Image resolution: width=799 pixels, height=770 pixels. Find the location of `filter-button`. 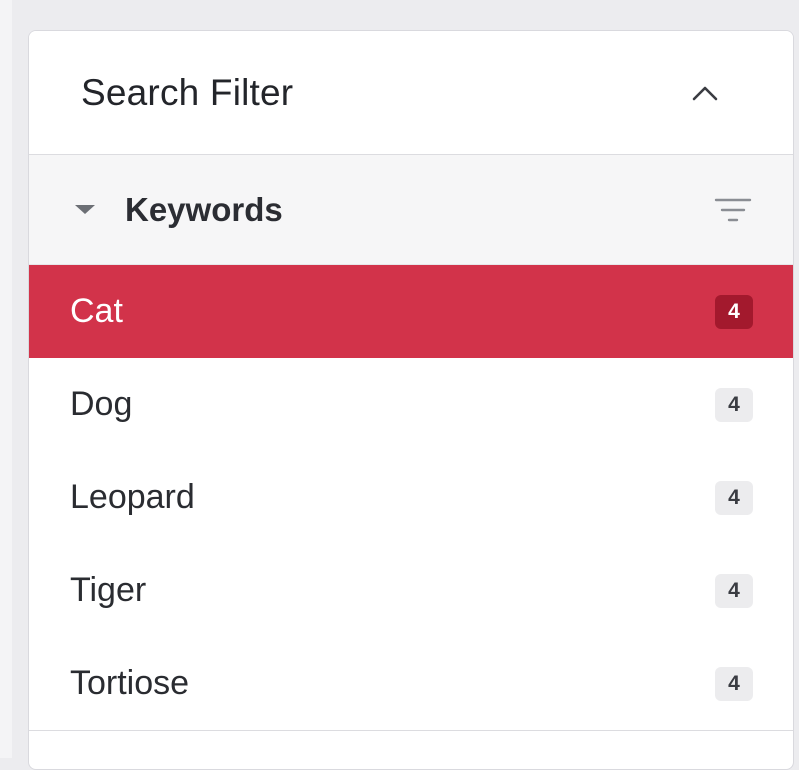

filter-button is located at coordinates (733, 210).